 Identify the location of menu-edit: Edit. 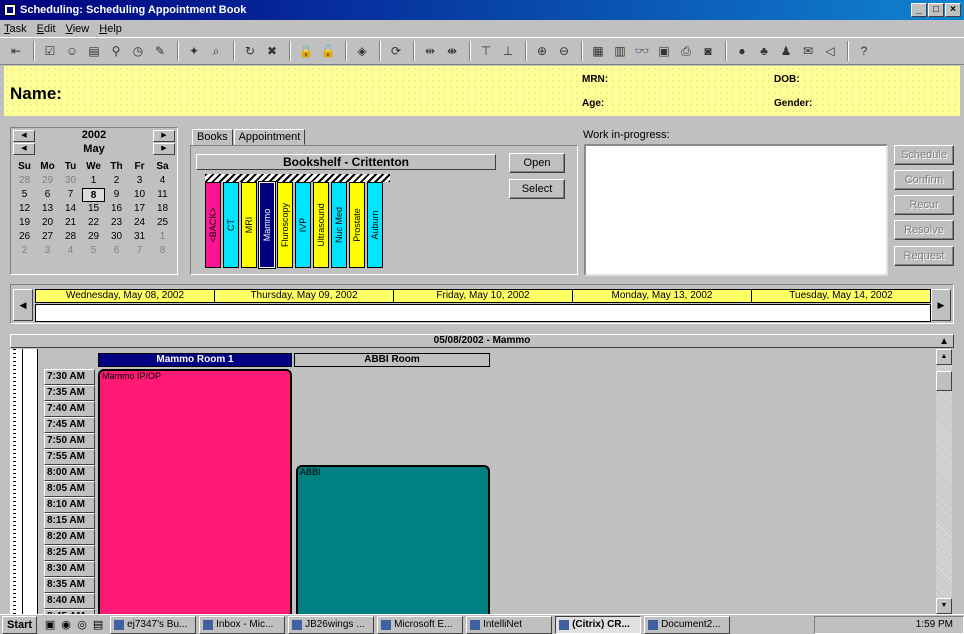
(46, 29).